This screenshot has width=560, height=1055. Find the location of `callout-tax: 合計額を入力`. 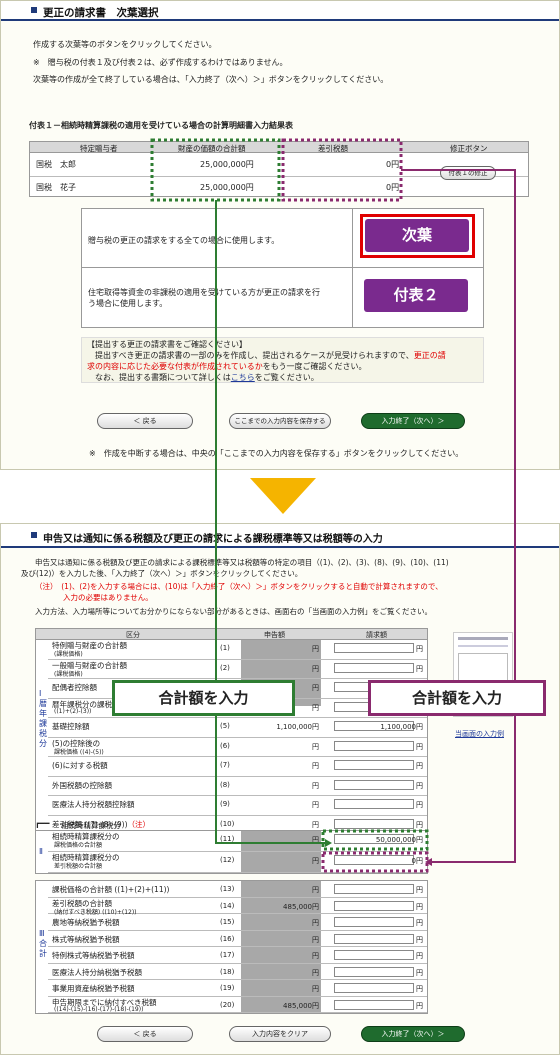

callout-tax: 合計額を入力 is located at coordinates (457, 698).